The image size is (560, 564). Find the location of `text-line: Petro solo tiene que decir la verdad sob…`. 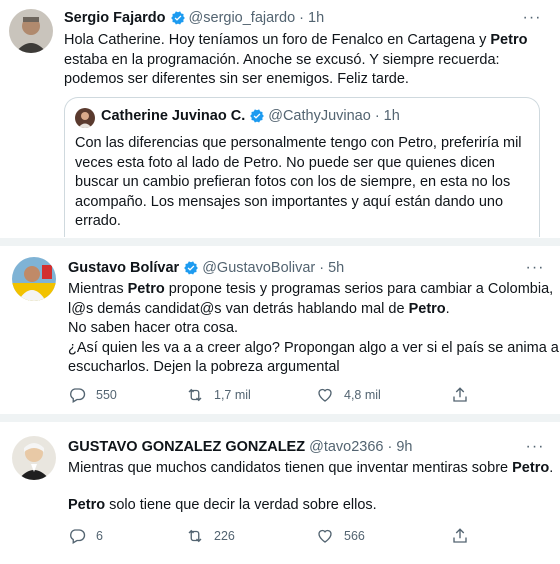

text-line: Petro solo tiene que decir la verdad sob… is located at coordinates (222, 504).